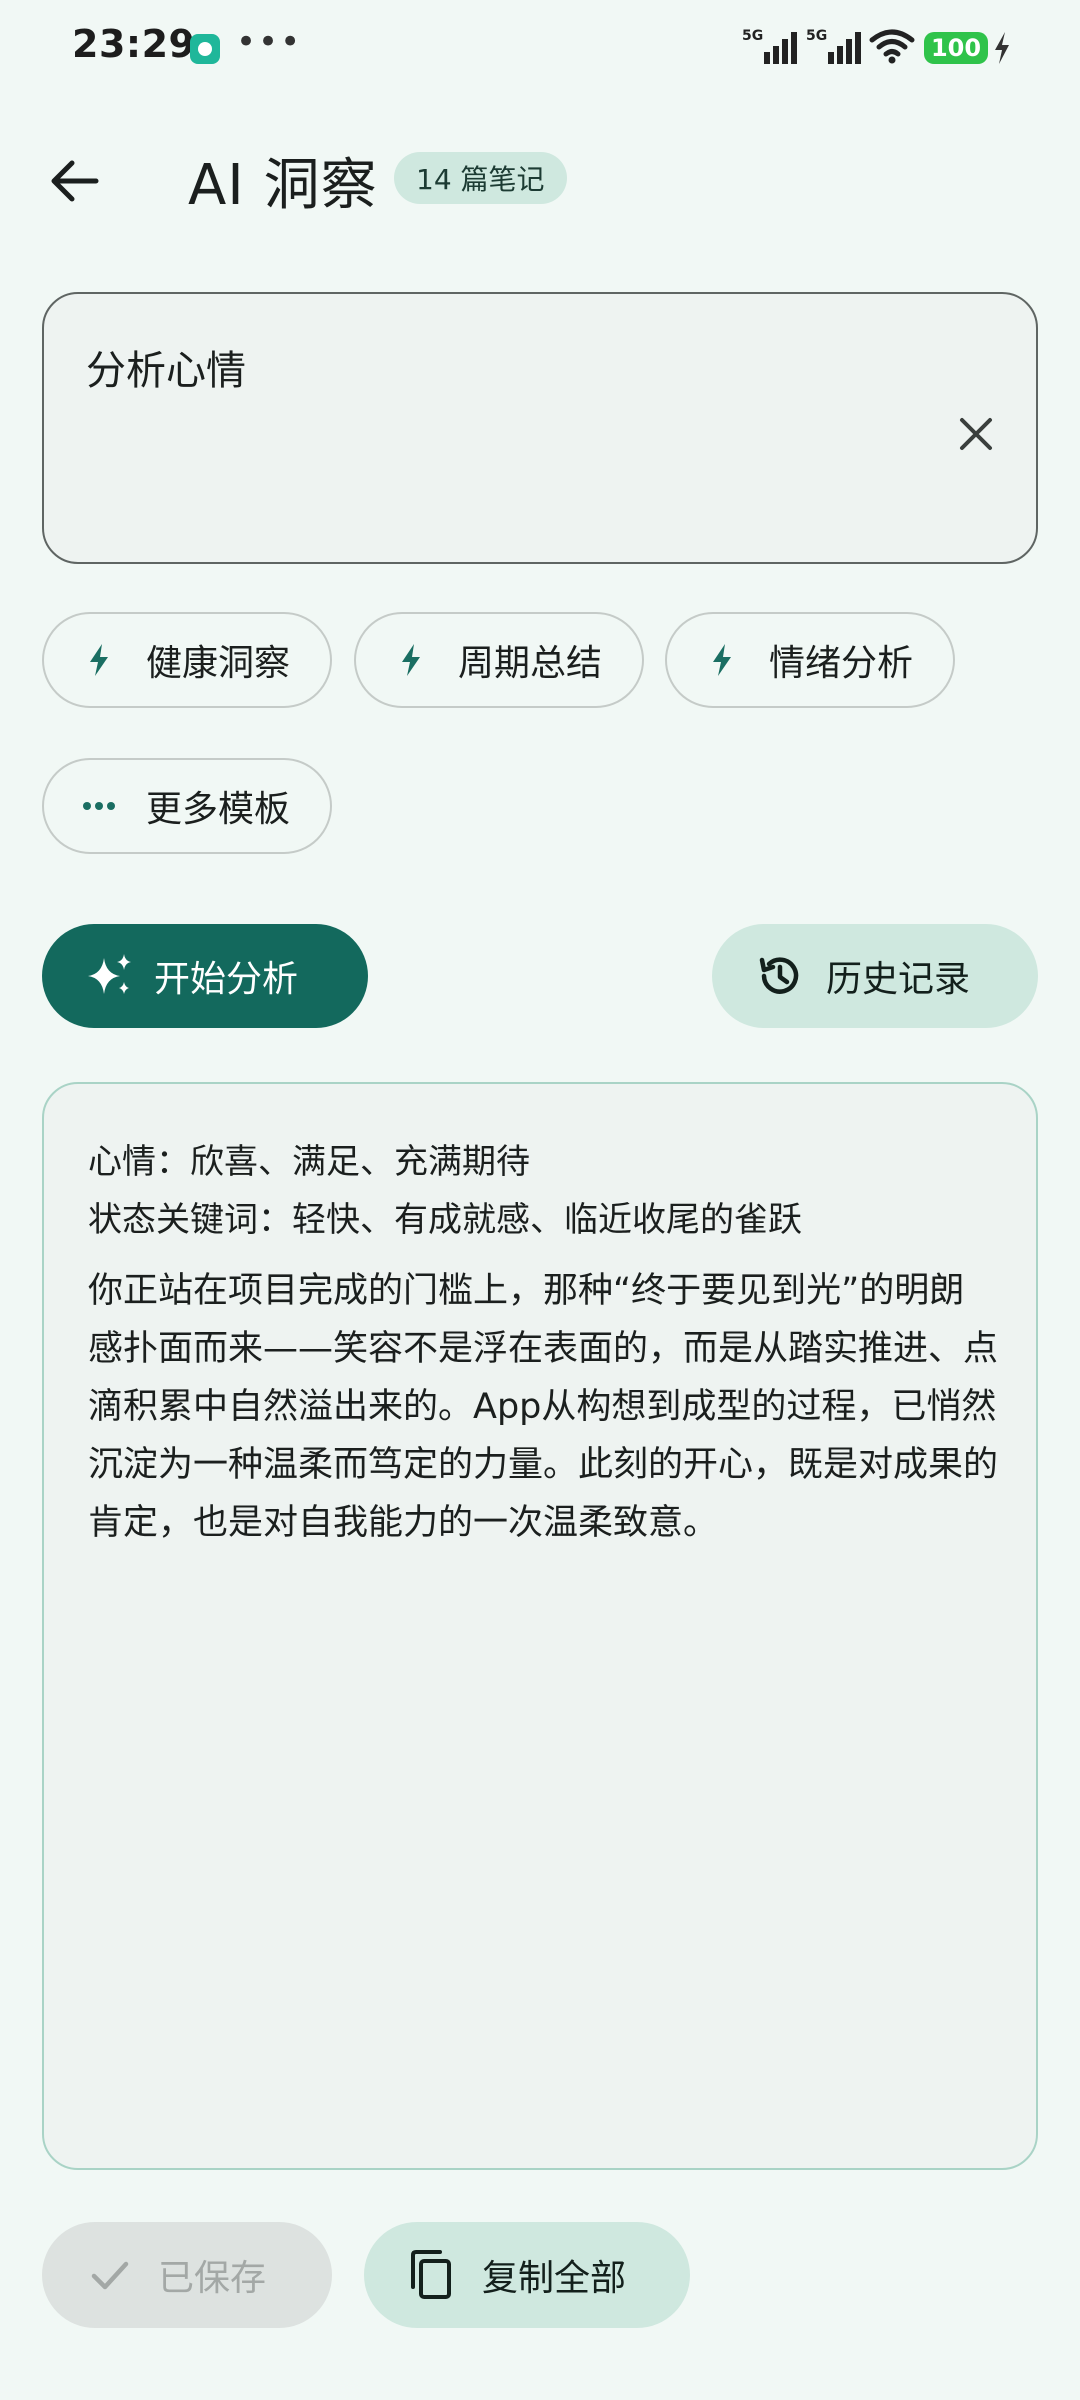 The image size is (1080, 2400). Describe the element at coordinates (445, 1220) in the screenshot. I see `result-keywords-line: 状态关键词：轻快、有成就感、临近收尾的雀跃` at that location.